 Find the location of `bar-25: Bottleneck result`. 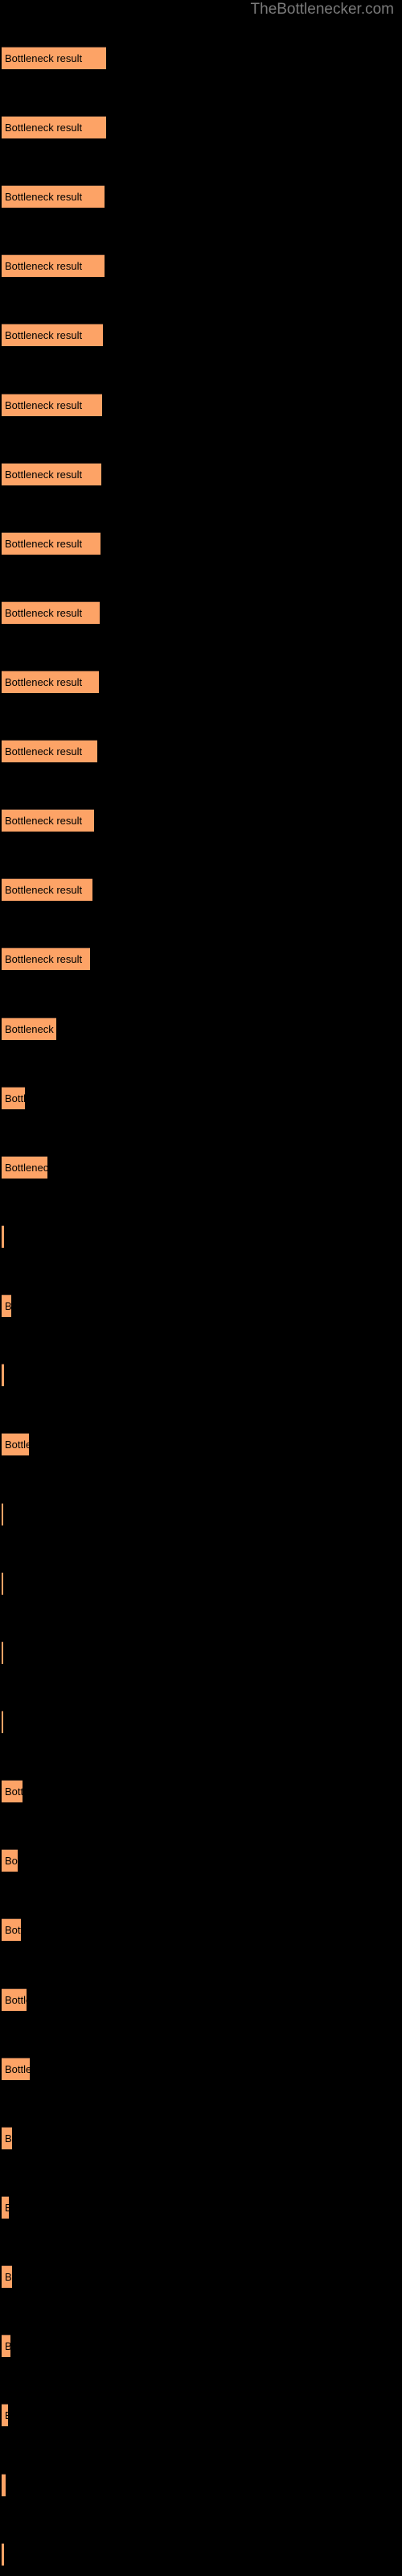

bar-25: Bottleneck result is located at coordinates (2, 1722).